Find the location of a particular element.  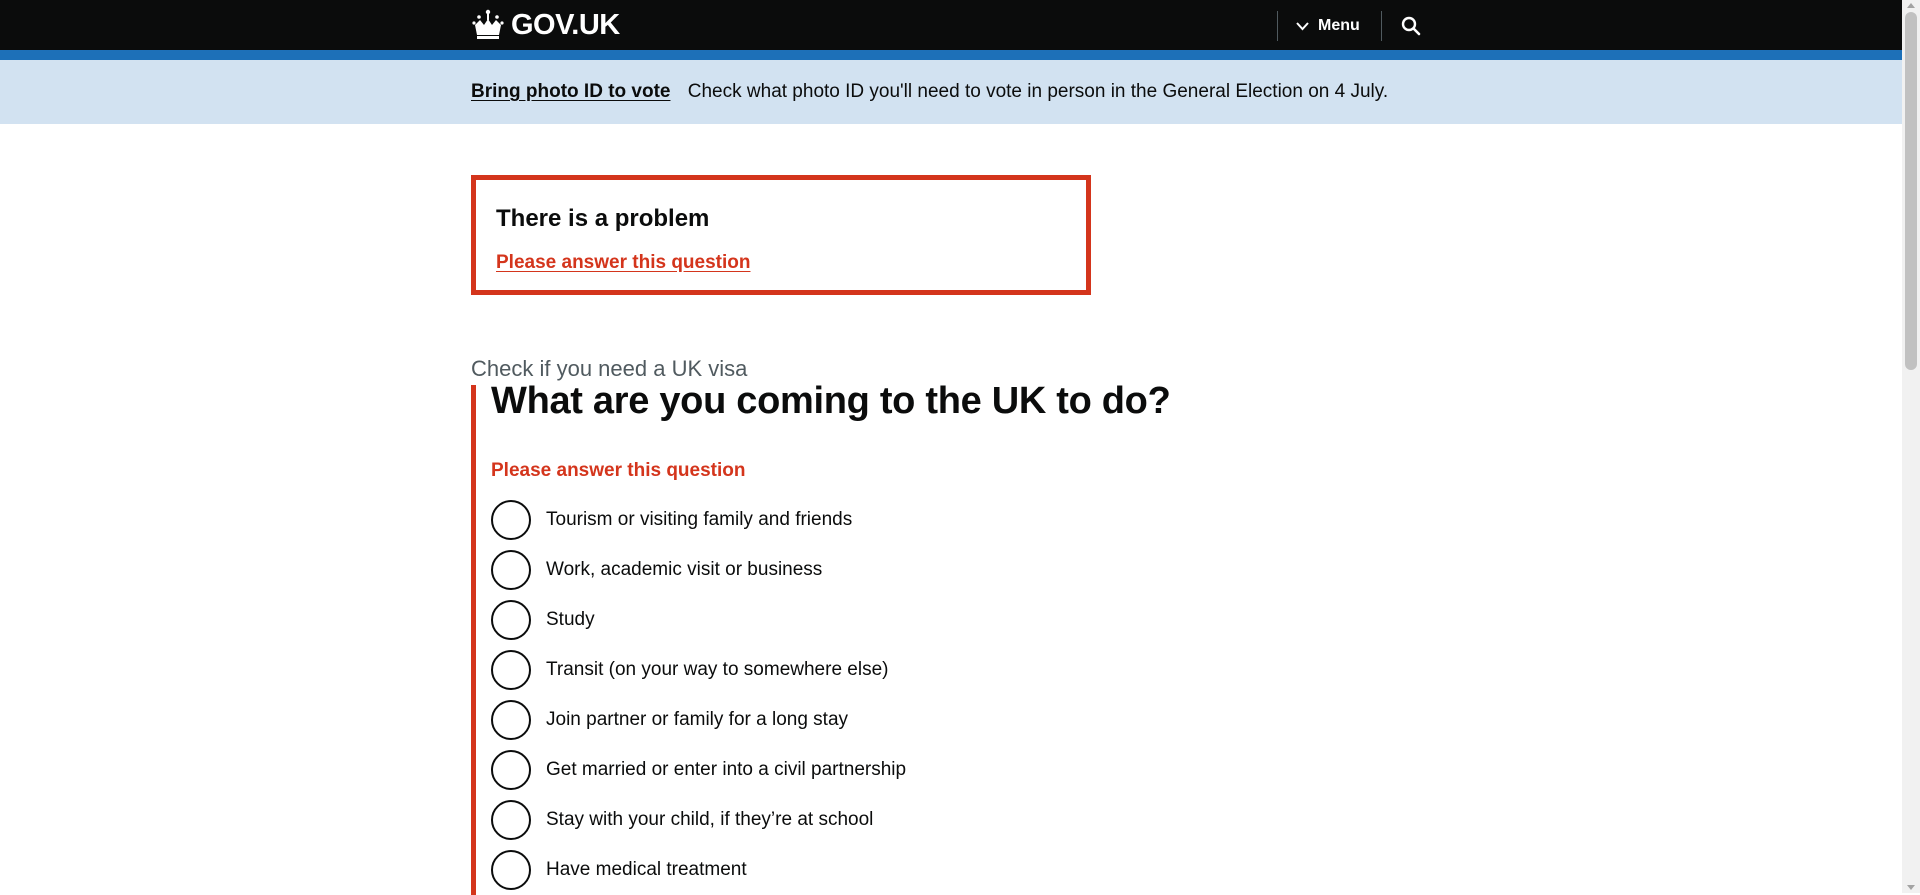

radio-label: Tourism or visiting family and friends is located at coordinates (699, 520).